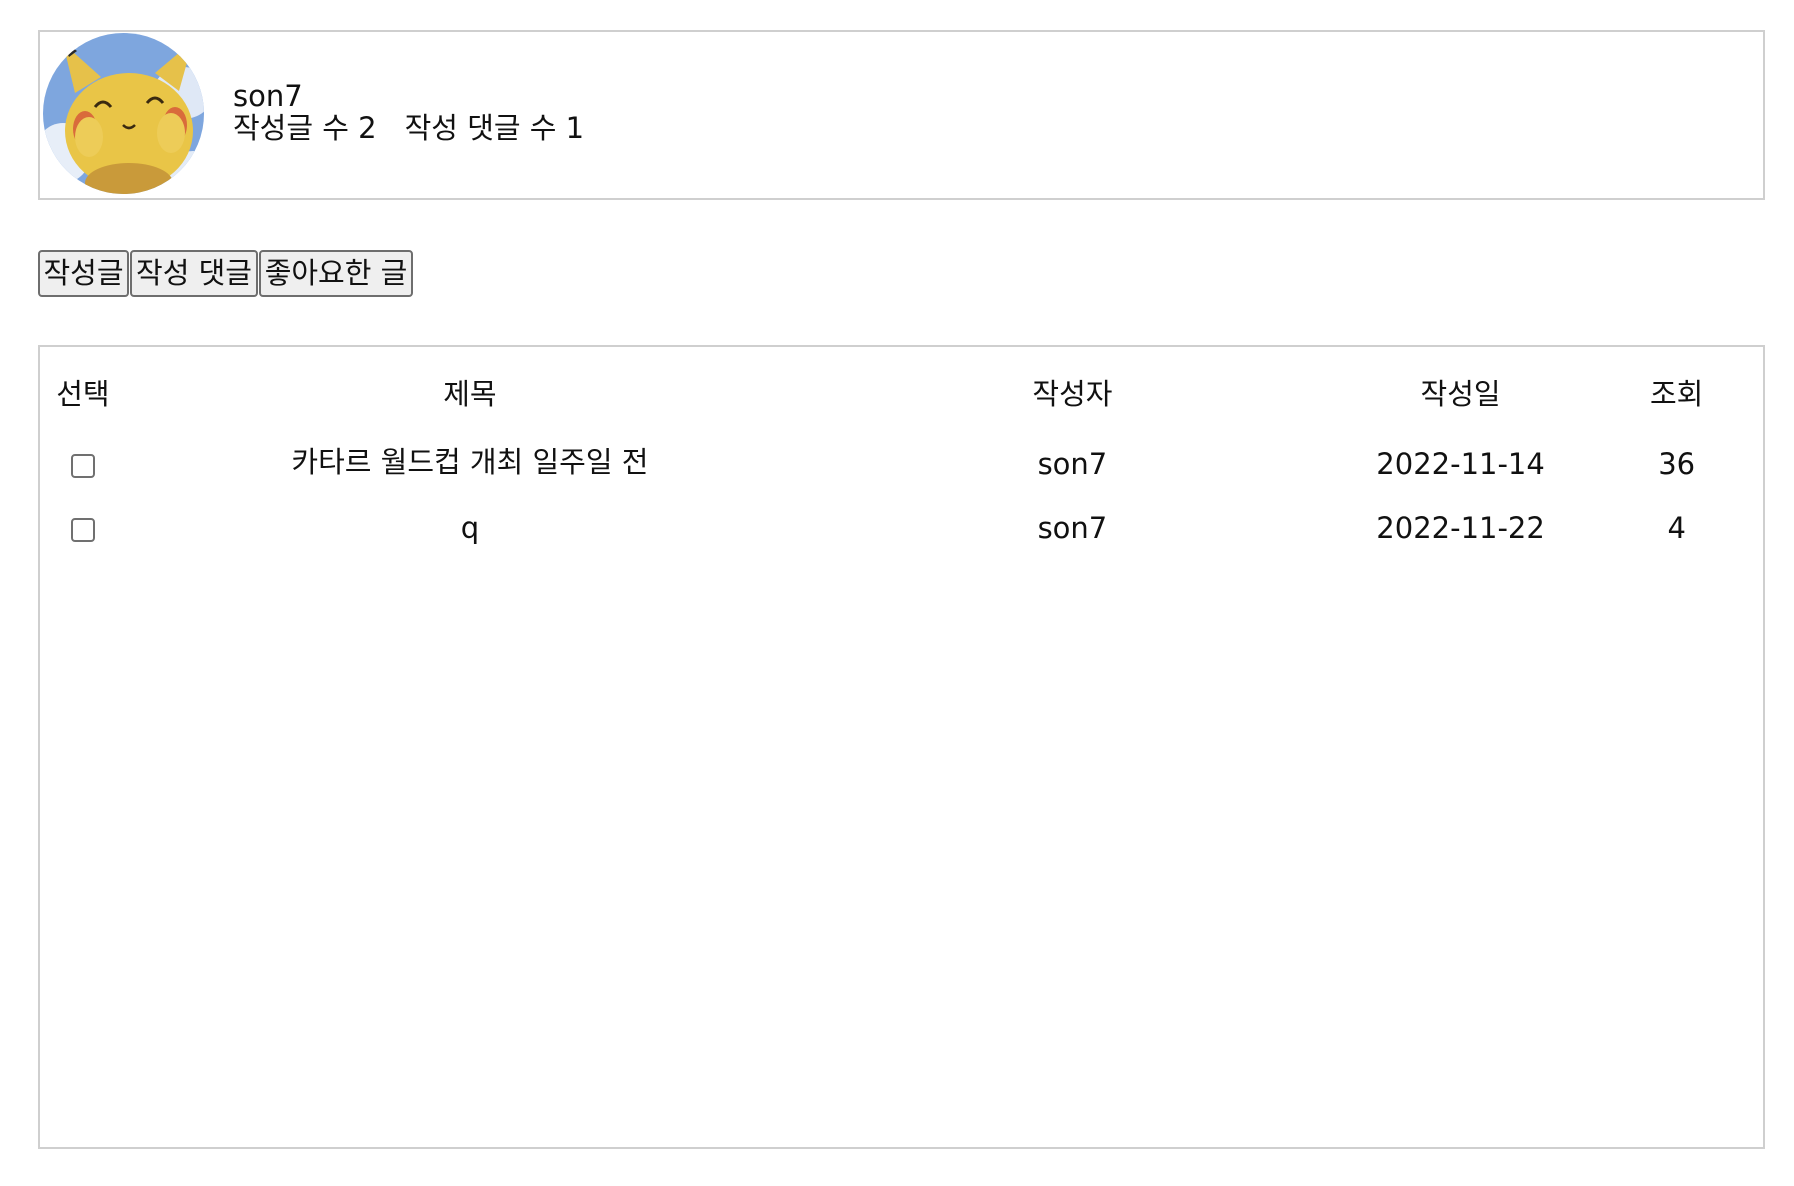  Describe the element at coordinates (1460, 394) in the screenshot. I see `header-date: 작성일` at that location.